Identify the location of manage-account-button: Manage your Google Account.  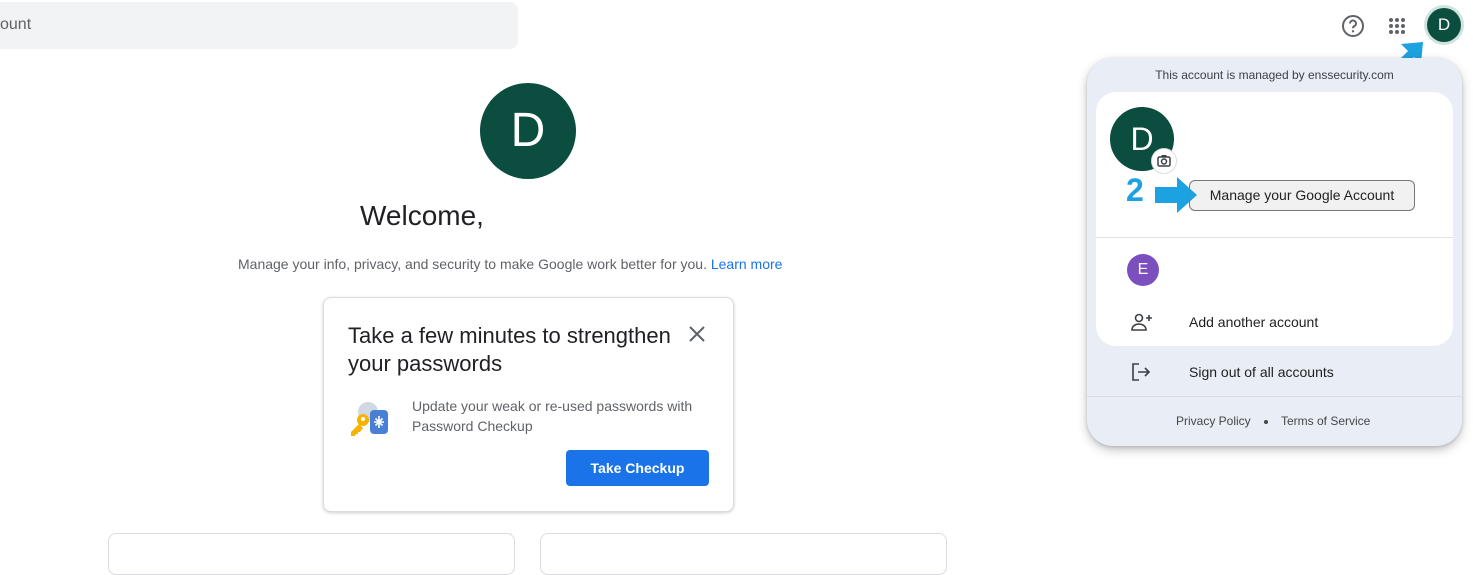
(1302, 195).